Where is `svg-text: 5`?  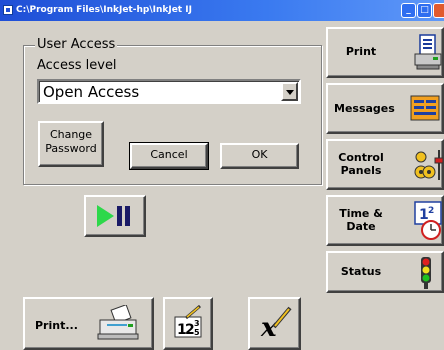 svg-text: 5 is located at coordinates (197, 332).